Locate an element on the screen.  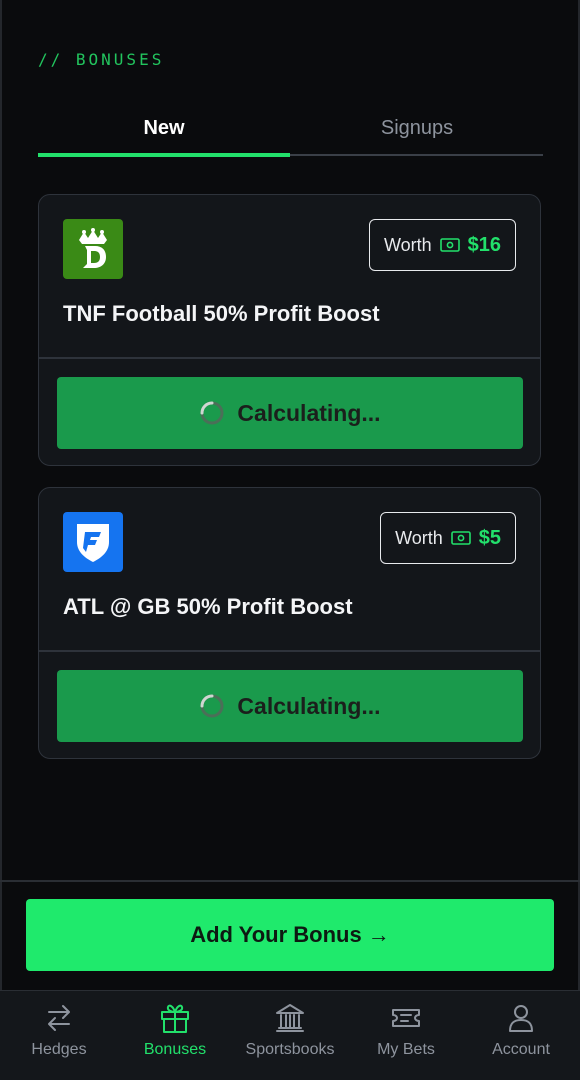
nav-label: My Bets is located at coordinates (406, 1049).